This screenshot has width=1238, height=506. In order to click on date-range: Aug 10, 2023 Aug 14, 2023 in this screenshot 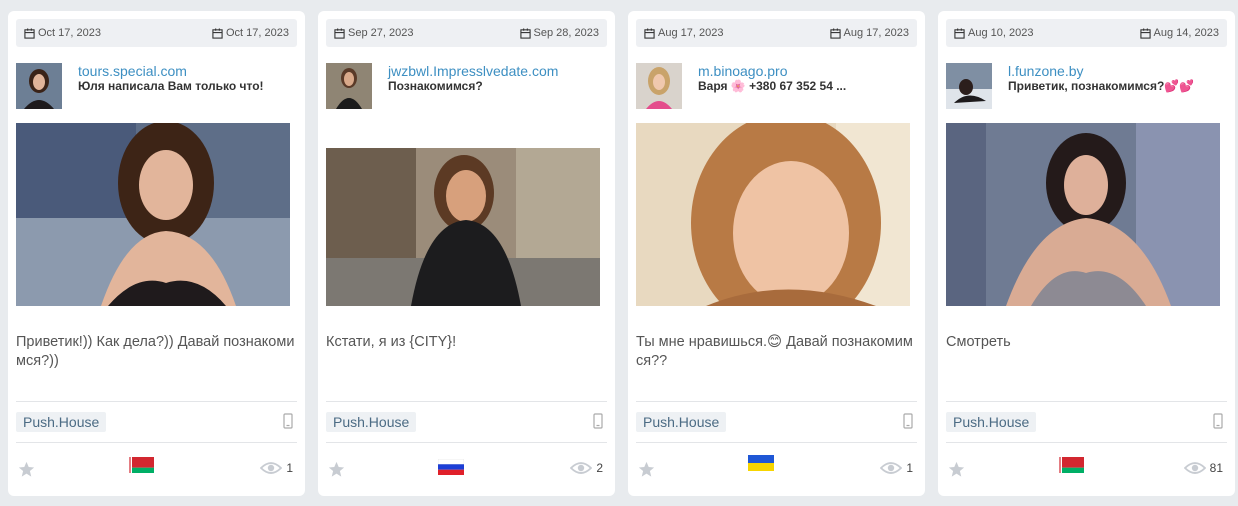, I will do `click(1086, 33)`.